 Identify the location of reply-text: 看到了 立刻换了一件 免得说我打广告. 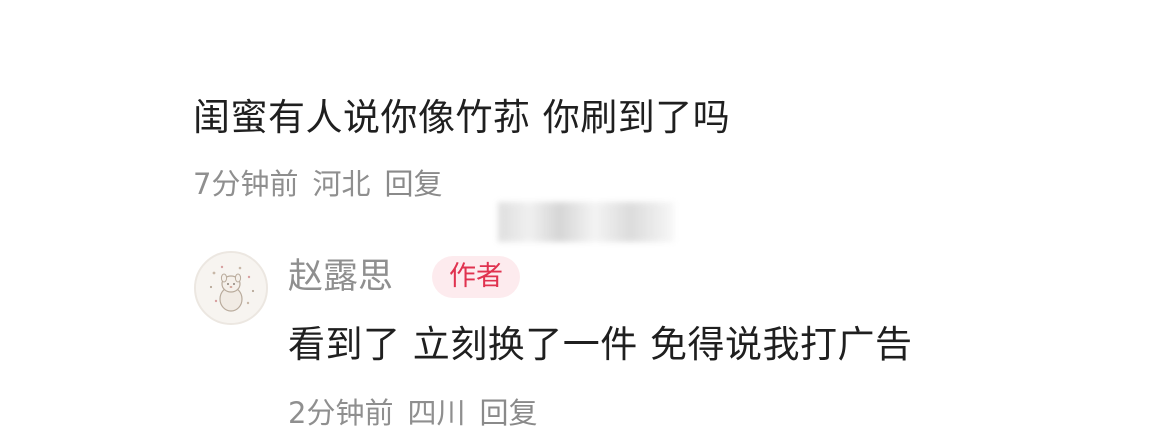
(600, 344).